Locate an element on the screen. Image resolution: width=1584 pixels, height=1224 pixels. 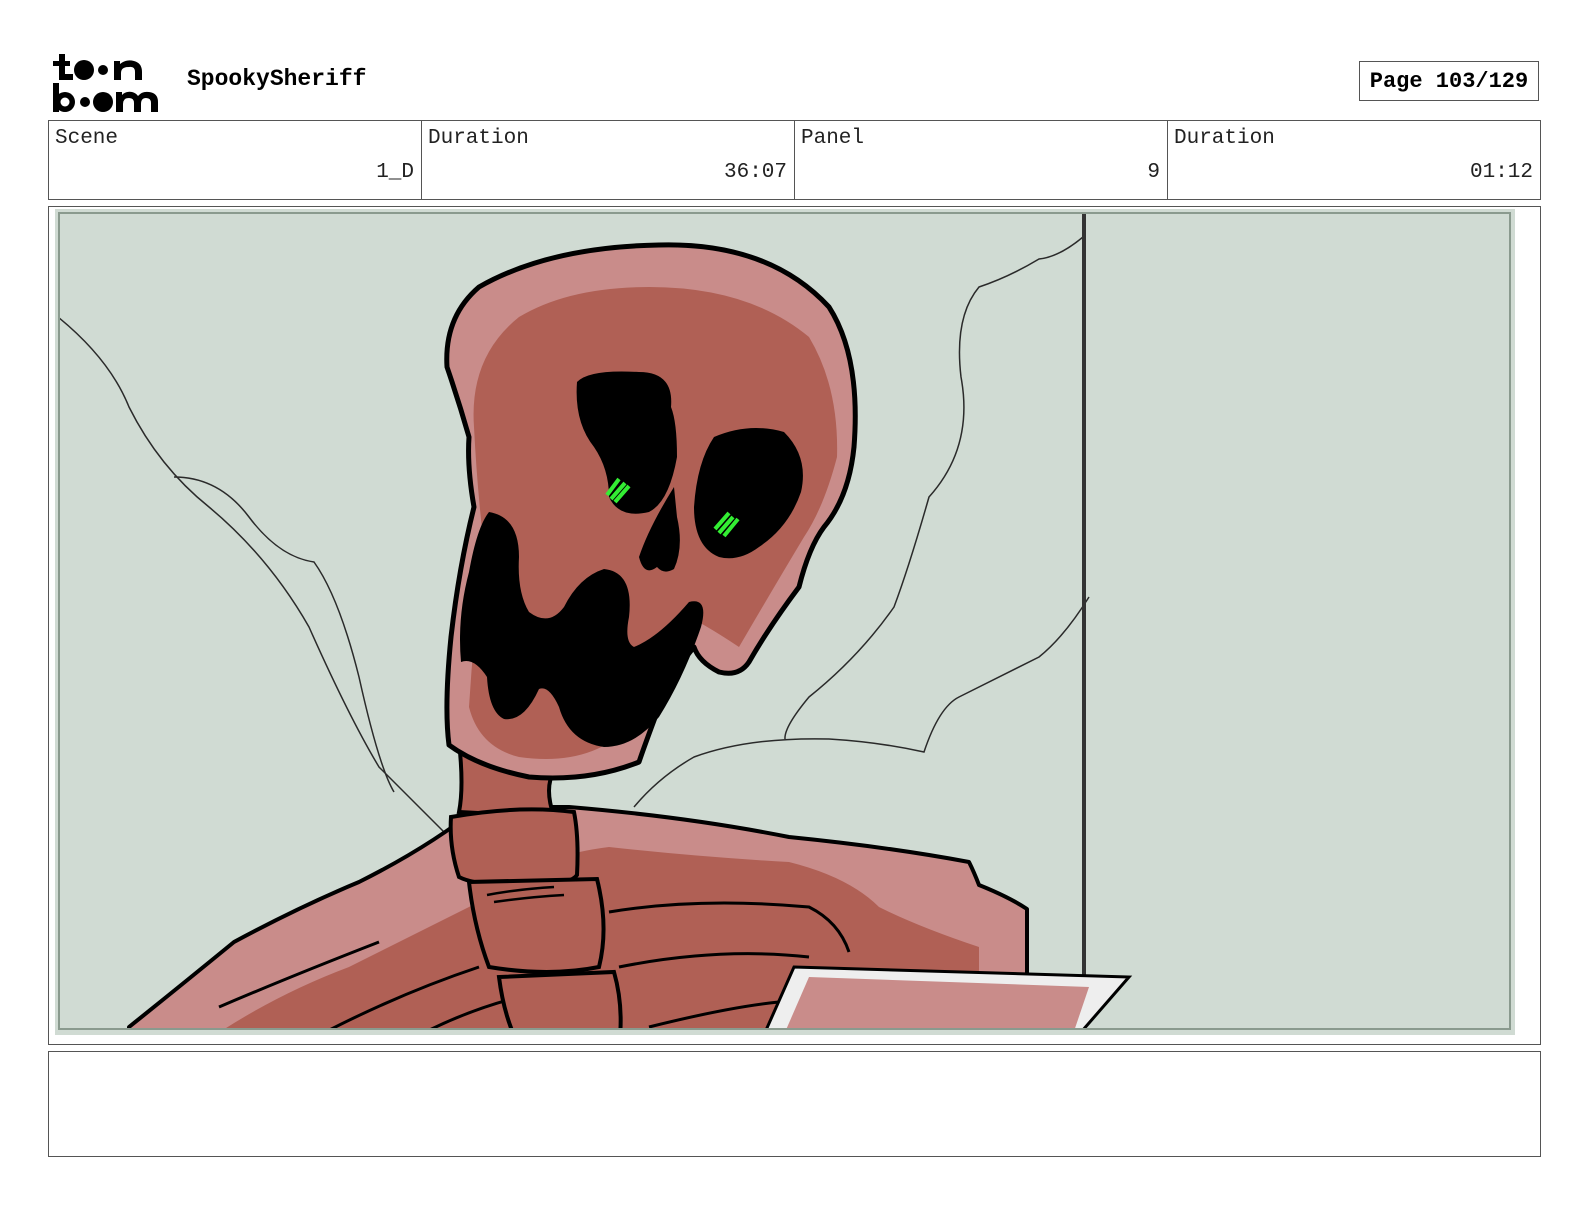
scene-duration-value: 36:07 is located at coordinates (755, 172).